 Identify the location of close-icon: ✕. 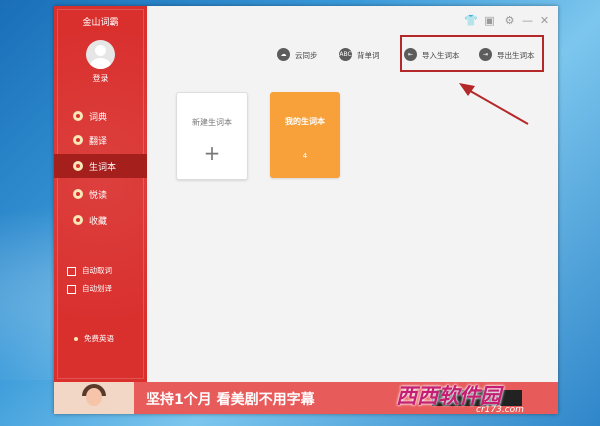
(544, 20).